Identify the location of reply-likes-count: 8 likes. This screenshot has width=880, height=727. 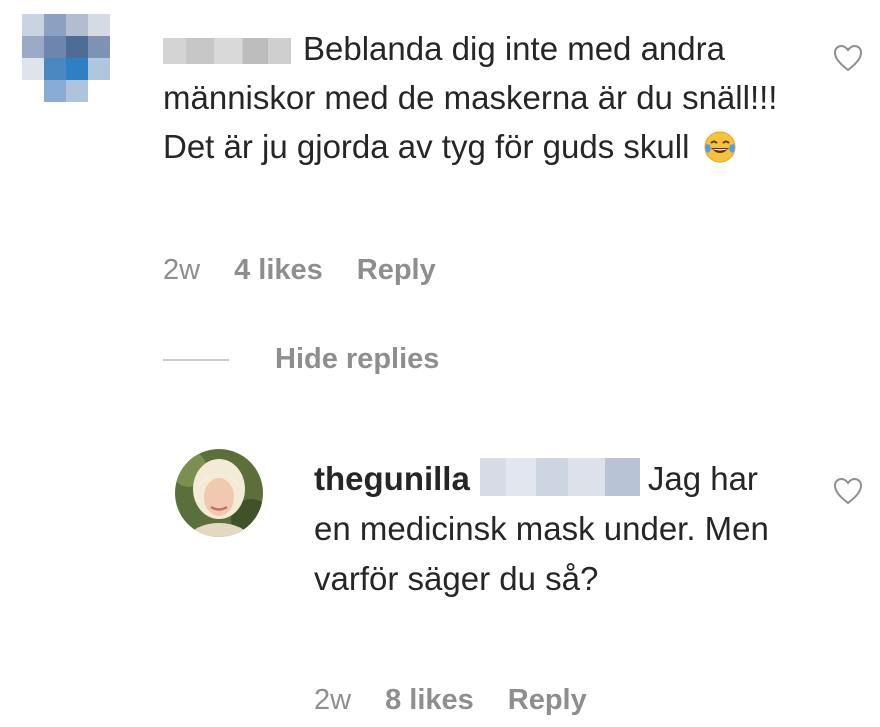
(429, 700).